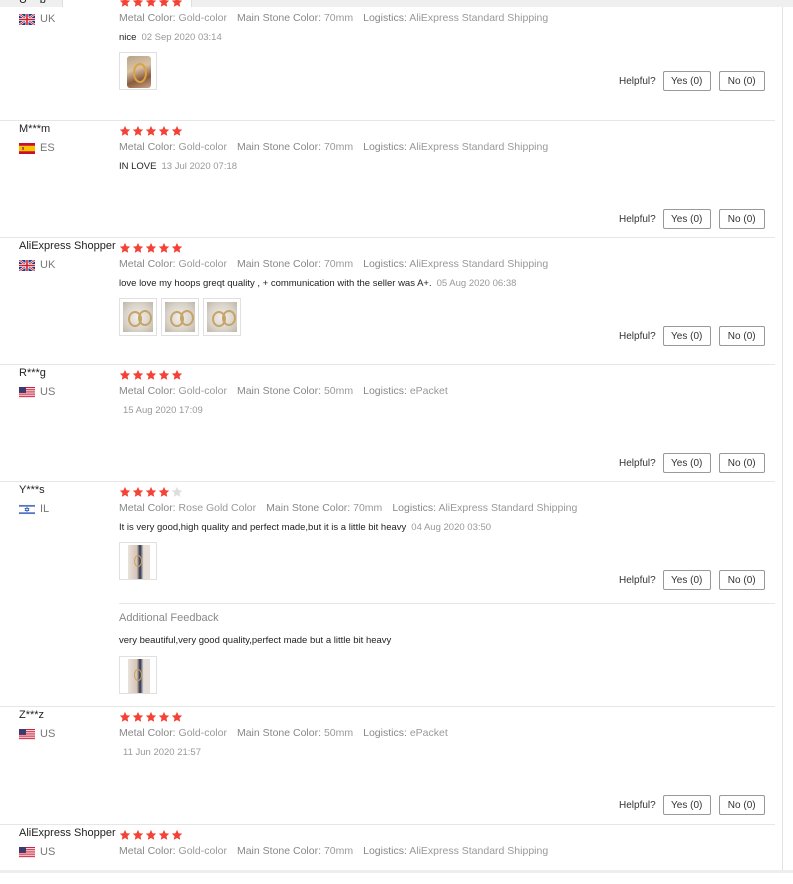  Describe the element at coordinates (47, 148) in the screenshot. I see `country-code: ES` at that location.